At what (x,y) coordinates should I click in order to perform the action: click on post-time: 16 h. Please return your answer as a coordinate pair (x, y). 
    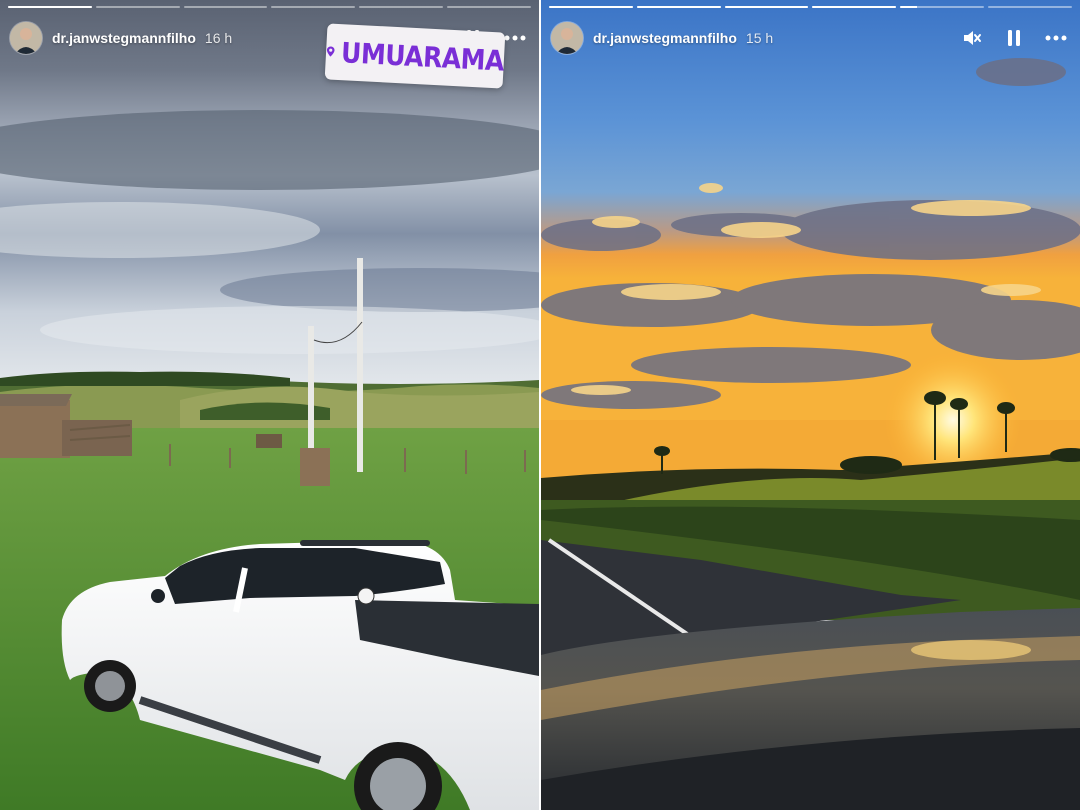
    Looking at the image, I should click on (218, 38).